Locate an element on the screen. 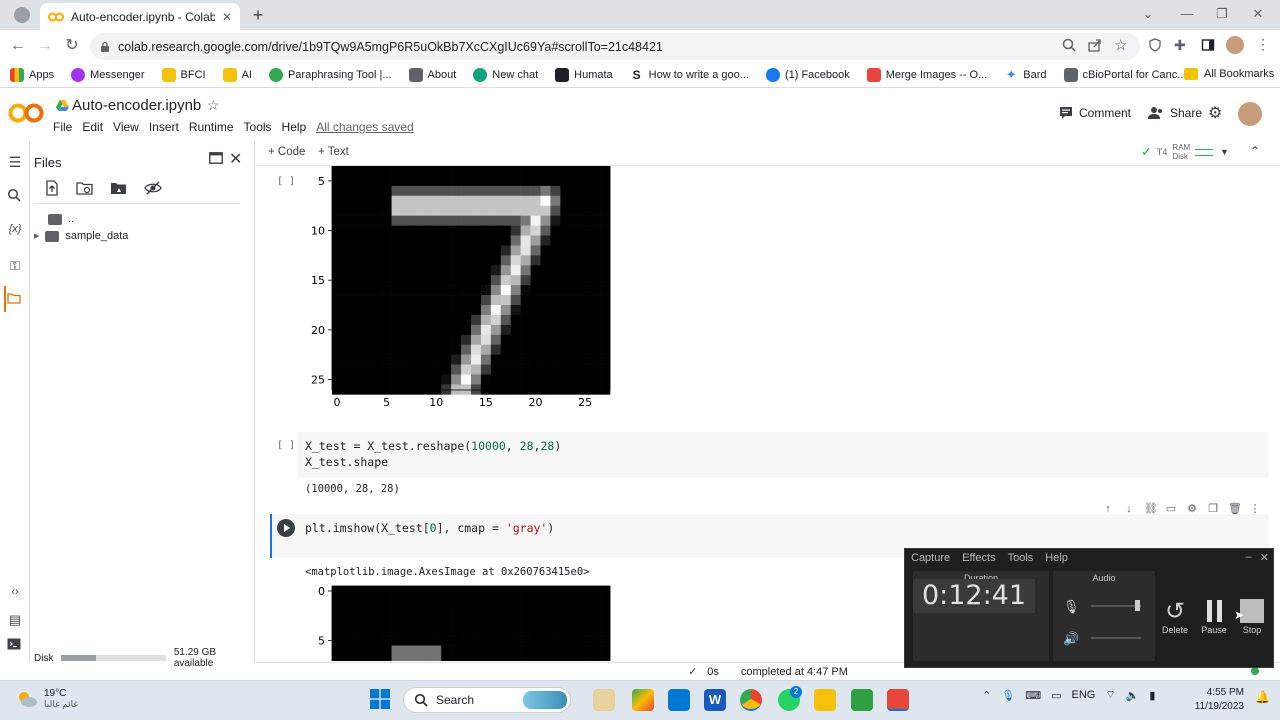 Image resolution: width=1280 pixels, height=720 pixels. runtime-dropdown-icon: ▼ is located at coordinates (1224, 152).